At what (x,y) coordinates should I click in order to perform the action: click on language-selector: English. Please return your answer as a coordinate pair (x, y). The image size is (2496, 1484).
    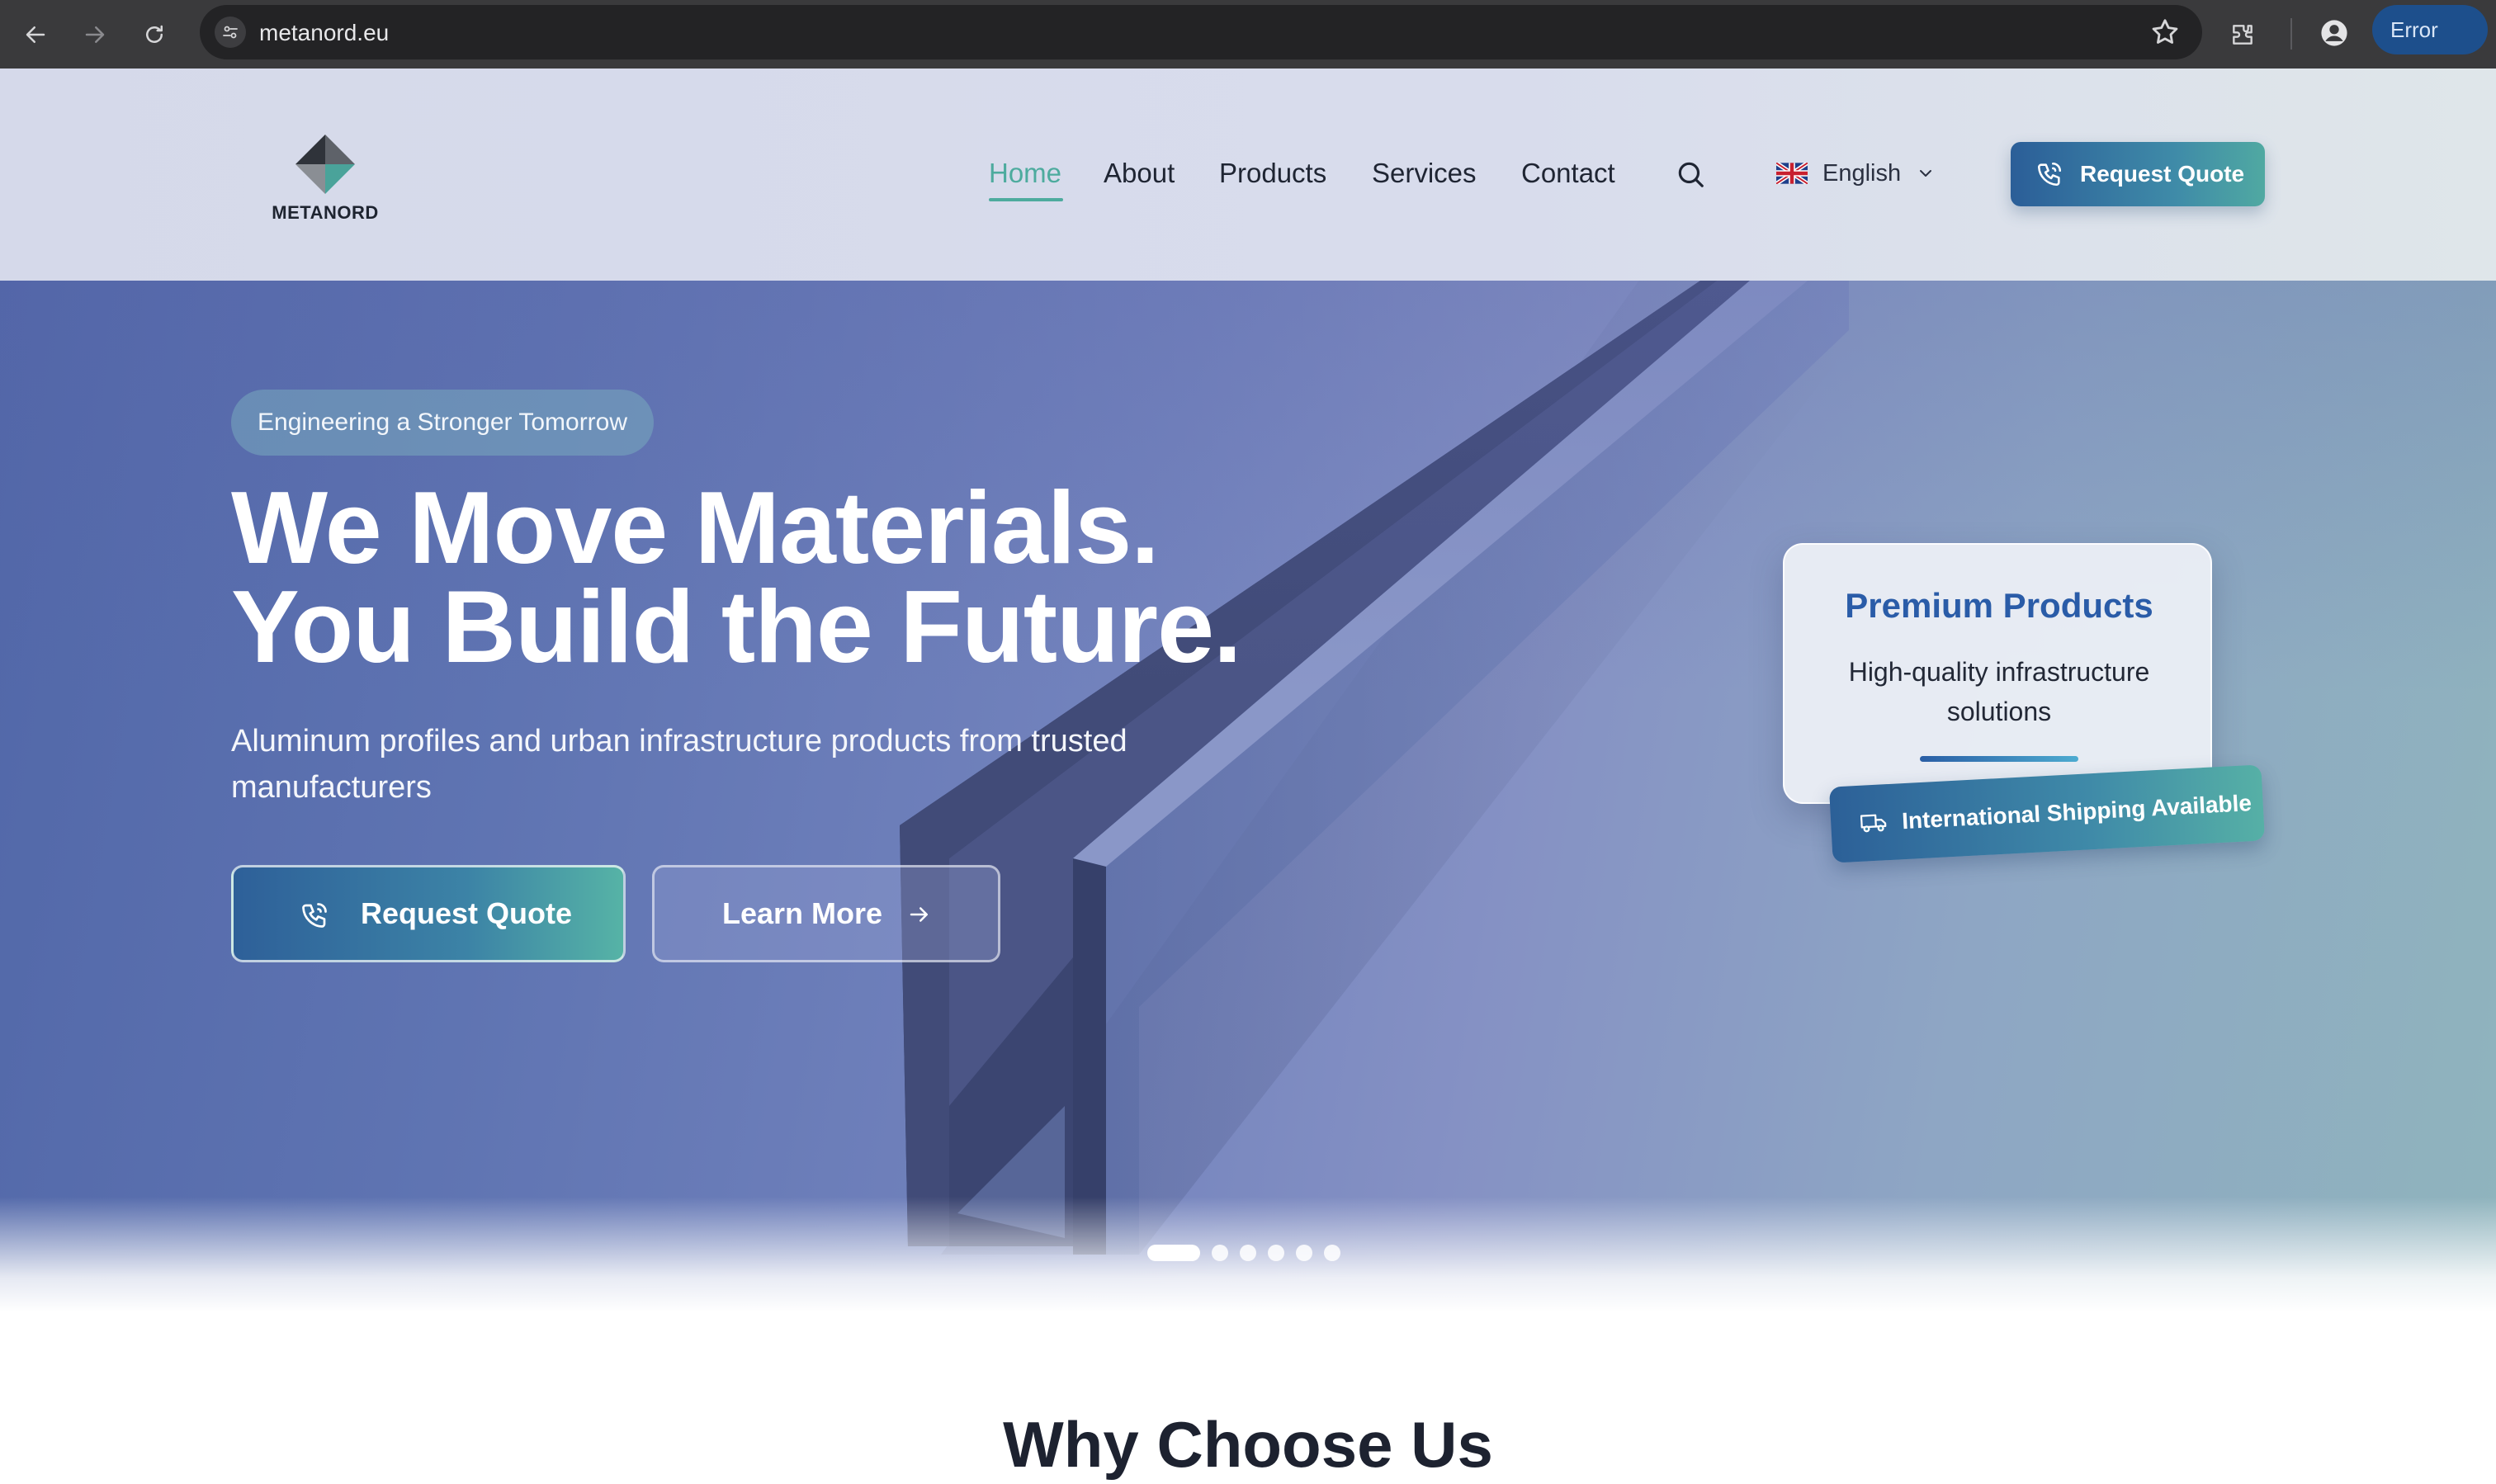
    Looking at the image, I should click on (1856, 173).